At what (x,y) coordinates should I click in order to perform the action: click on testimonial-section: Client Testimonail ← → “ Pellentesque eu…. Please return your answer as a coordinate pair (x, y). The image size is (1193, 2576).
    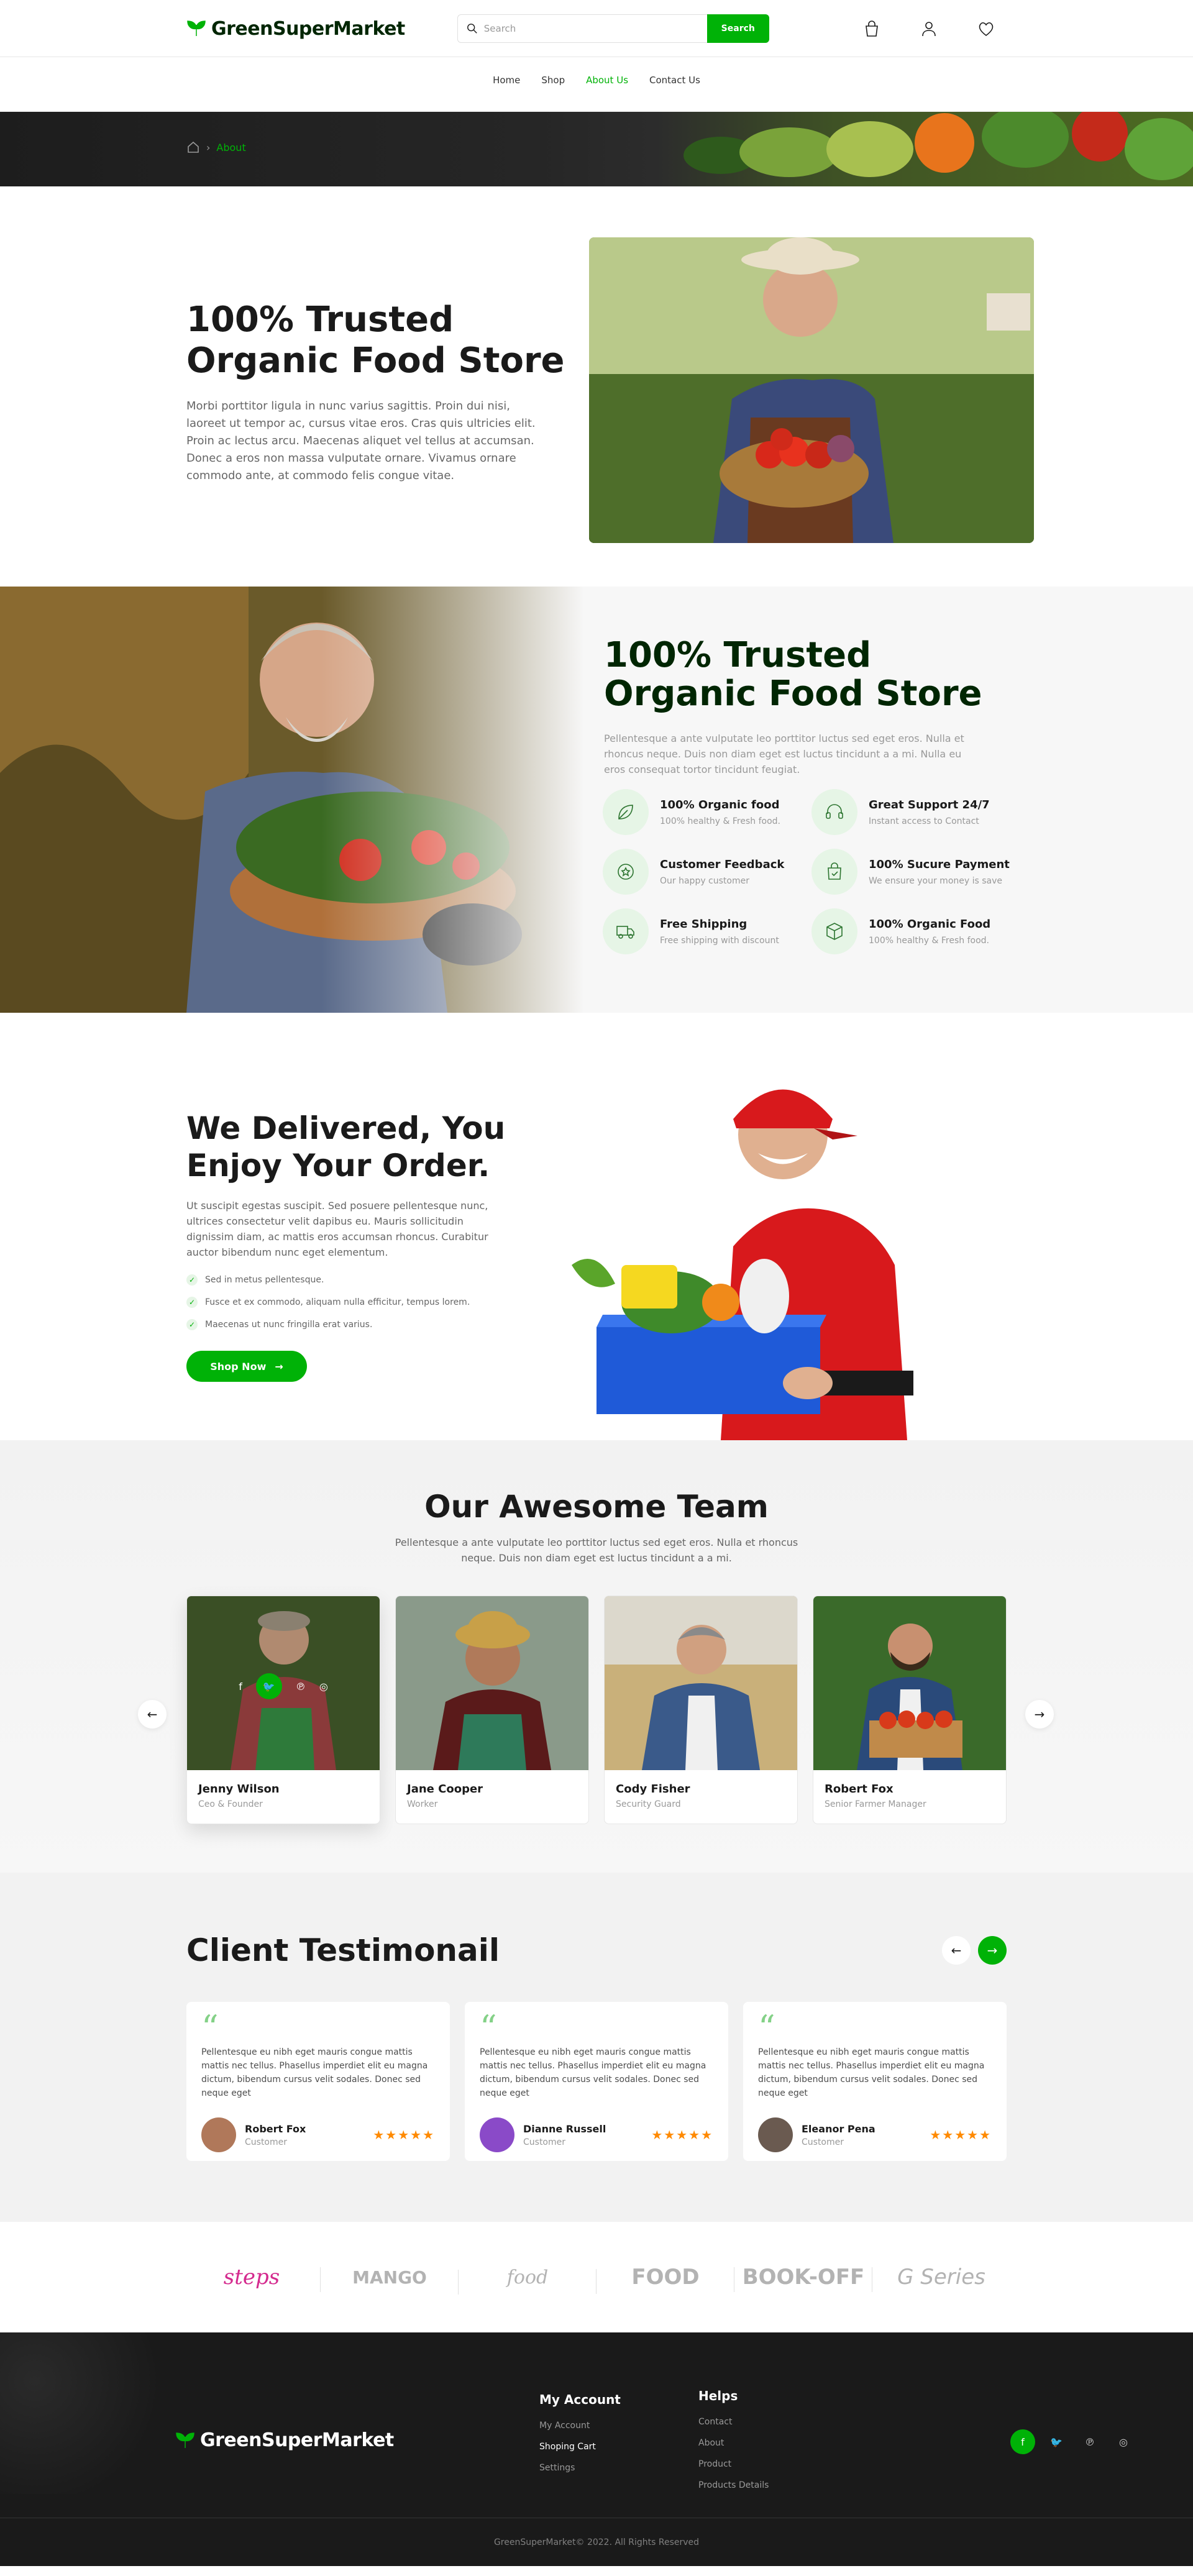
    Looking at the image, I should click on (596, 2047).